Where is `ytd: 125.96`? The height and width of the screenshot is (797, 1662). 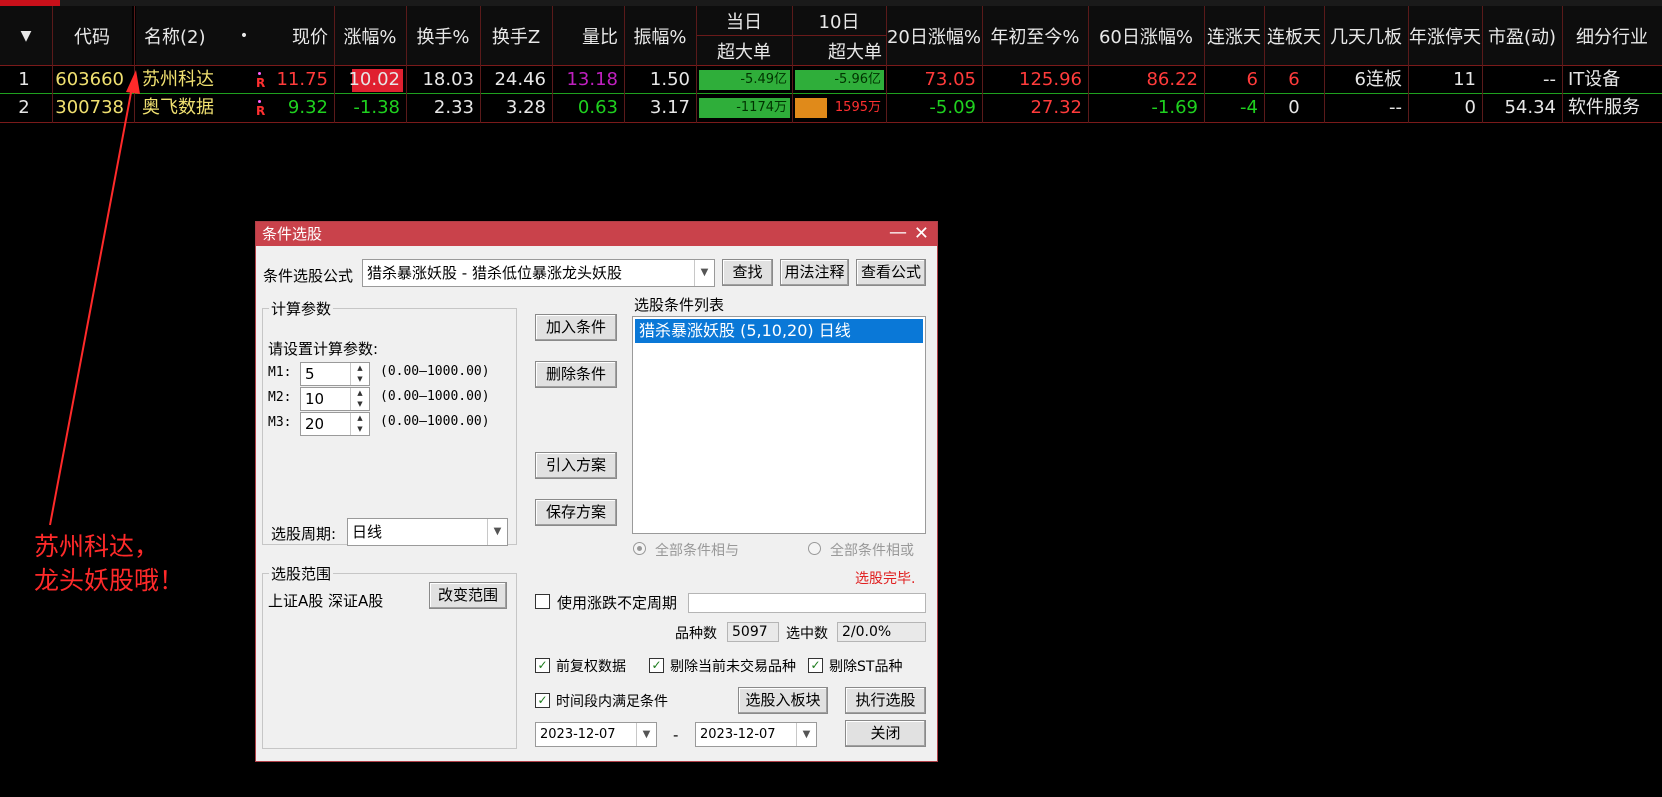 ytd: 125.96 is located at coordinates (1050, 79).